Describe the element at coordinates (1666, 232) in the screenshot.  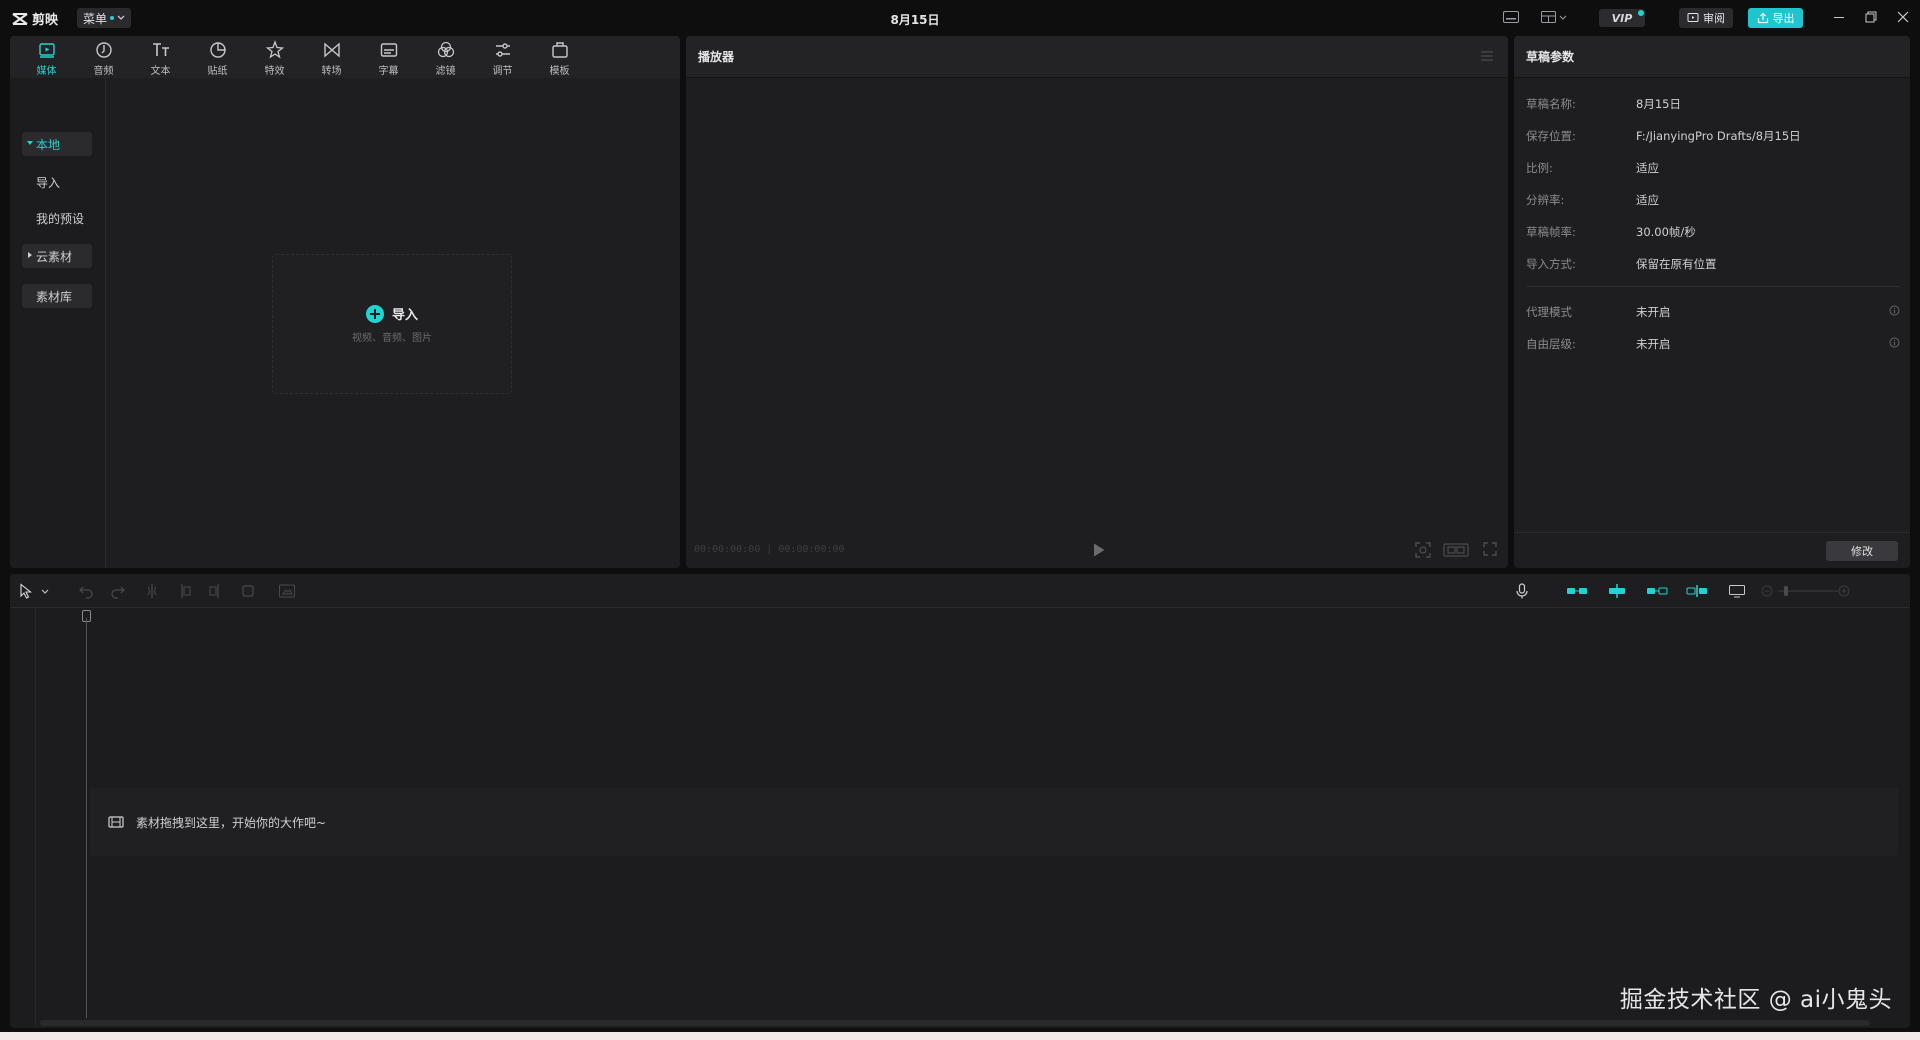
I see `param-value: 30.00帧/秒` at that location.